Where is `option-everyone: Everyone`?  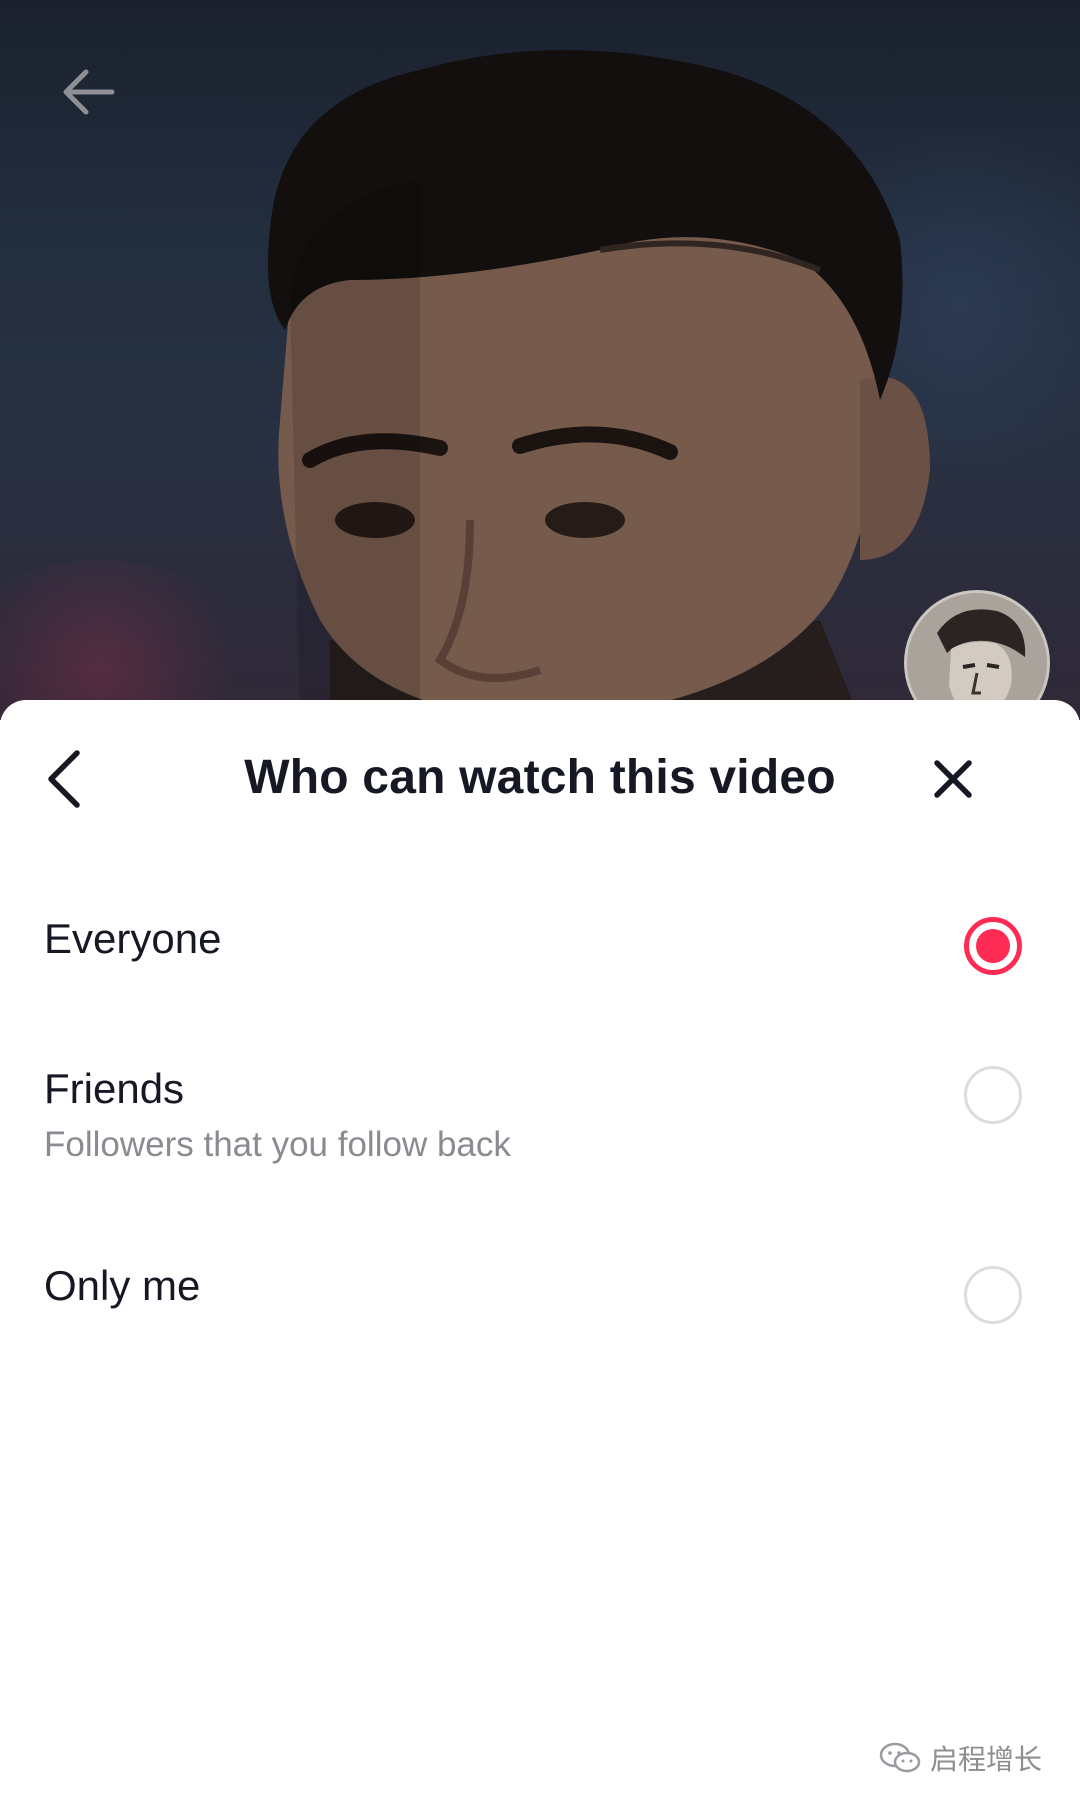
option-everyone: Everyone is located at coordinates (540, 930).